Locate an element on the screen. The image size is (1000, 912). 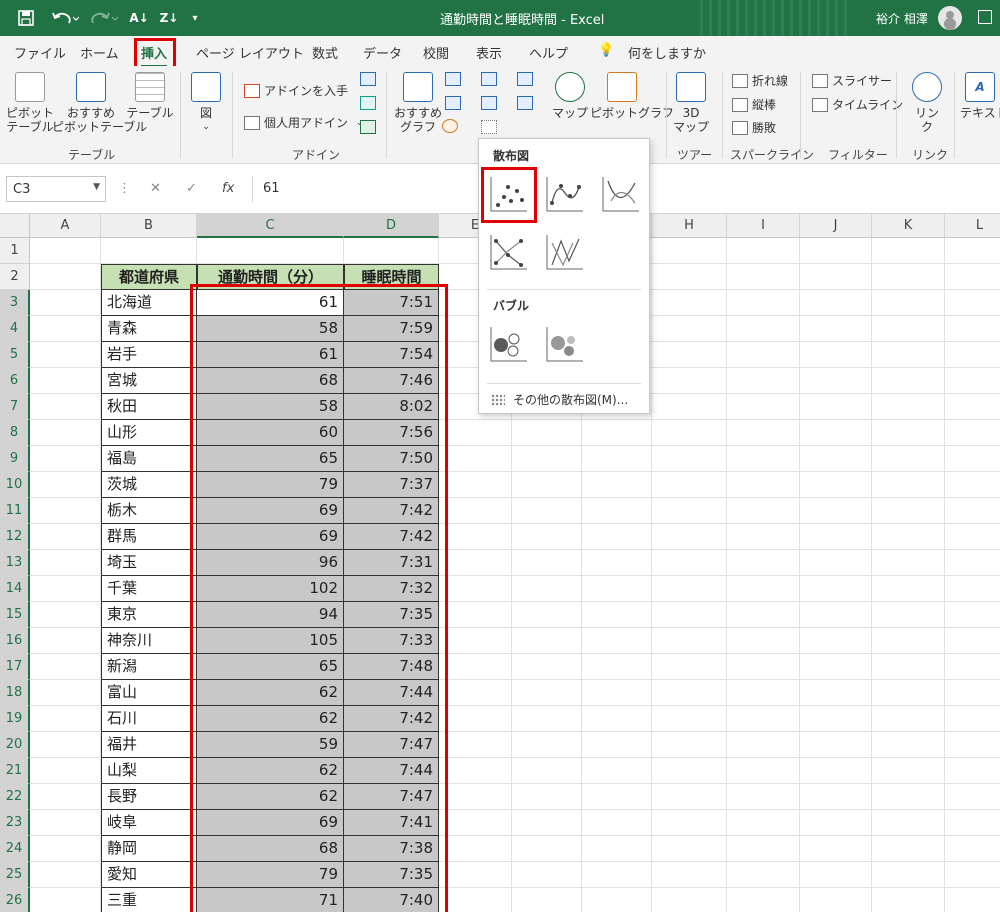
recommended-charts-button: おすすめ グラフ is located at coordinates (418, 103).